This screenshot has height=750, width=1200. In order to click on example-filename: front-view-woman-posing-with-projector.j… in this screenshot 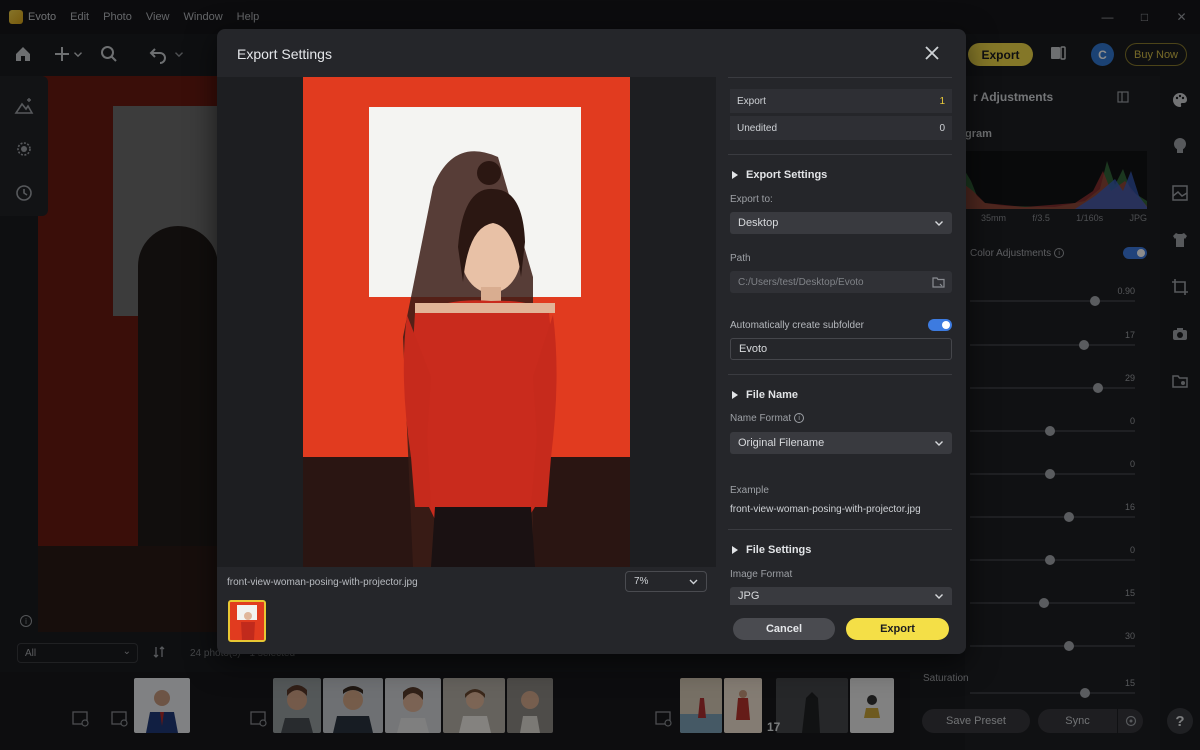, I will do `click(825, 509)`.